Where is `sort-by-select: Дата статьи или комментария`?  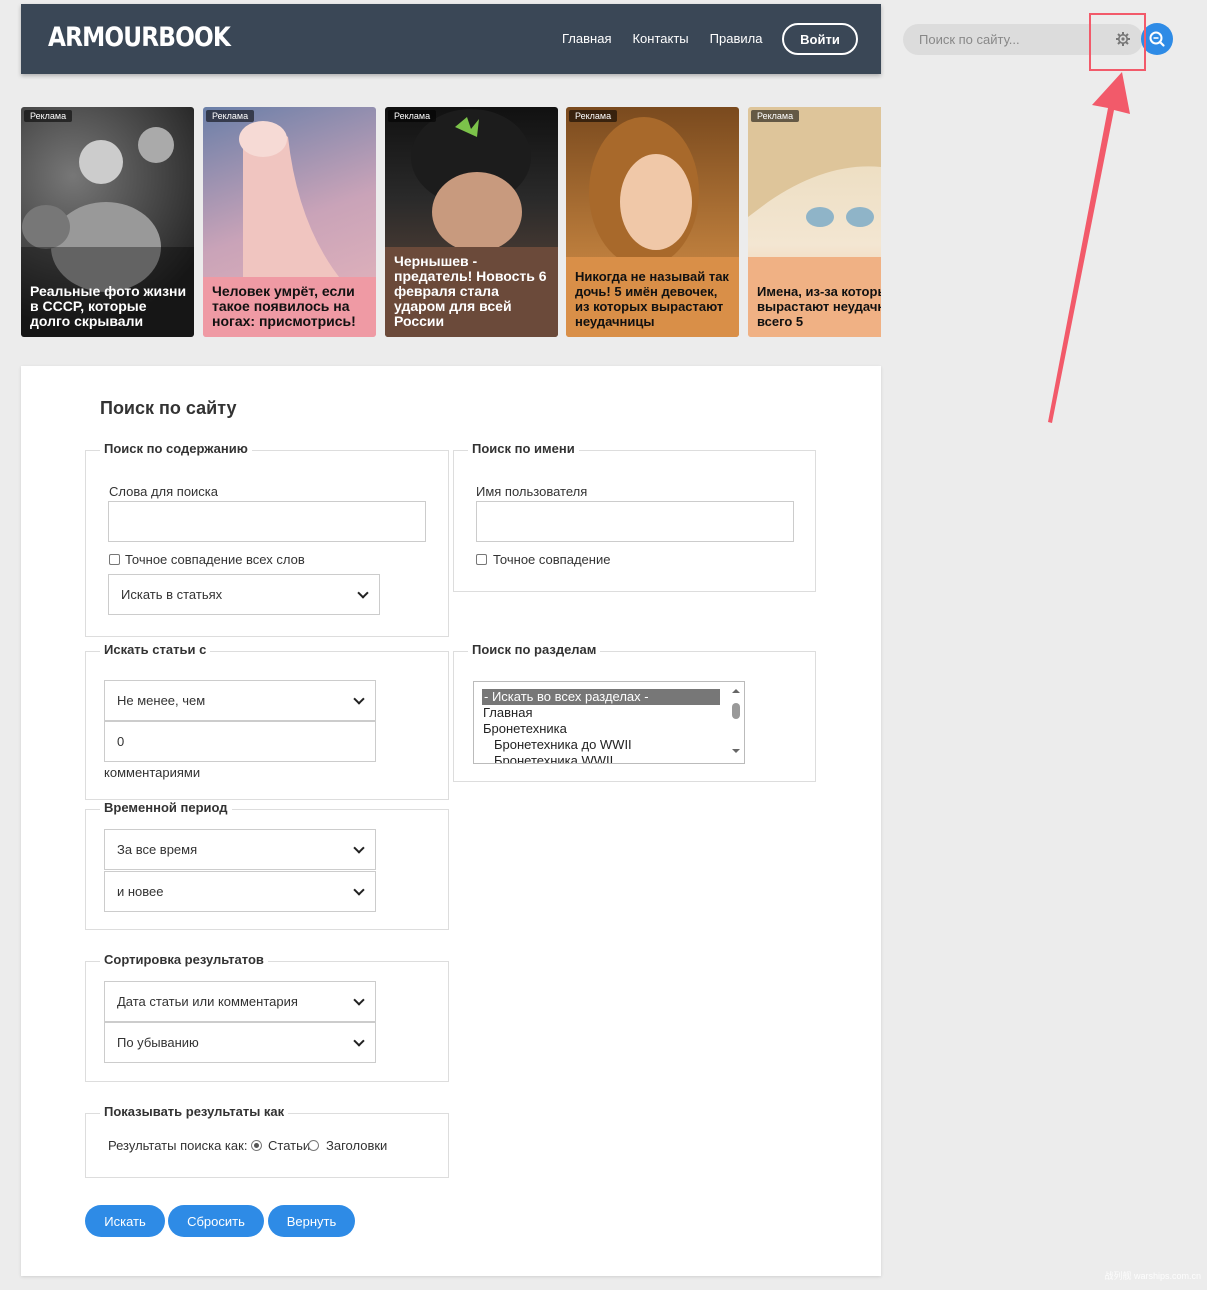
sort-by-select: Дата статьи или комментария is located at coordinates (240, 1001).